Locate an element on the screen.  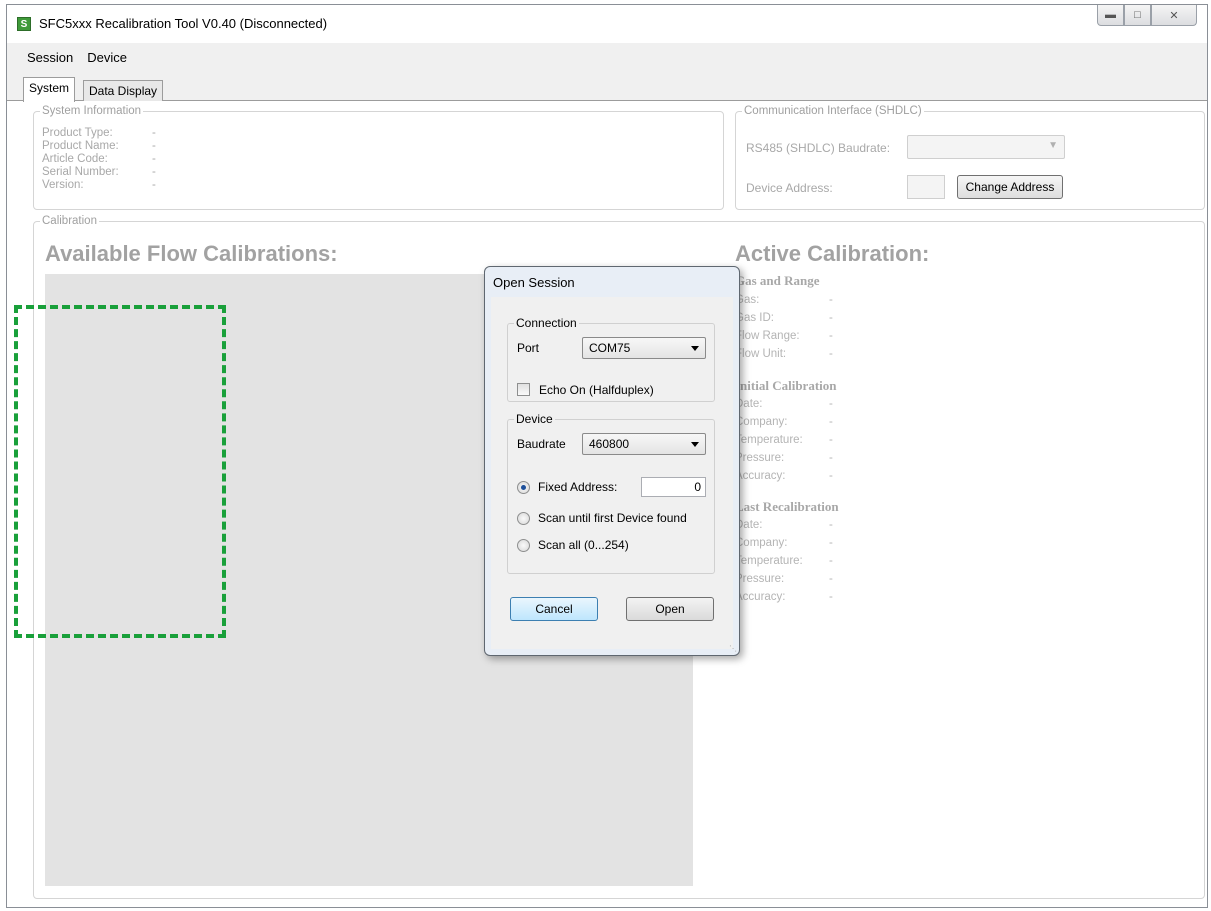
available-calibrations-heading: Available Flow Calibrations: is located at coordinates (191, 253).